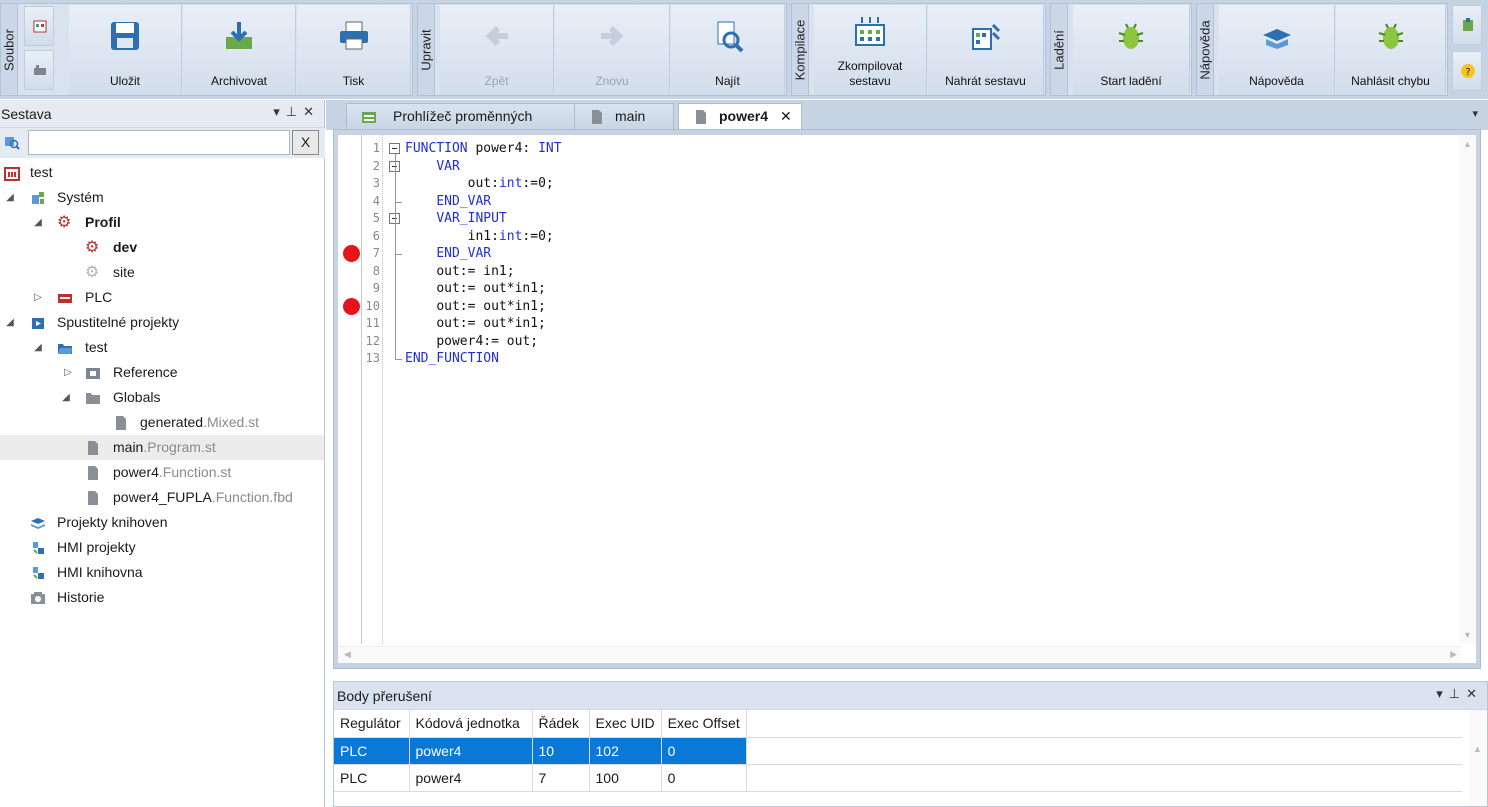 The image size is (1488, 807). Describe the element at coordinates (162, 372) in the screenshot. I see `tree-node-reference: ▷ Reference` at that location.